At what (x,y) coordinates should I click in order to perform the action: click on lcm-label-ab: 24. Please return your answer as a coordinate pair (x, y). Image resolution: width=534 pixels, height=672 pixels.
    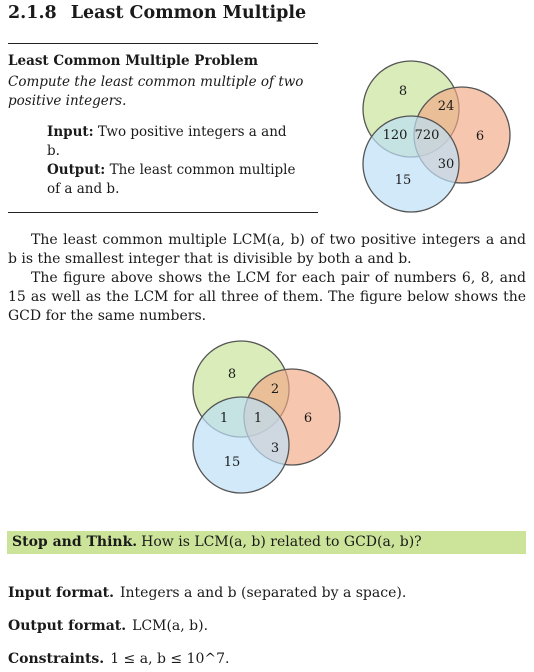
    Looking at the image, I should click on (446, 106).